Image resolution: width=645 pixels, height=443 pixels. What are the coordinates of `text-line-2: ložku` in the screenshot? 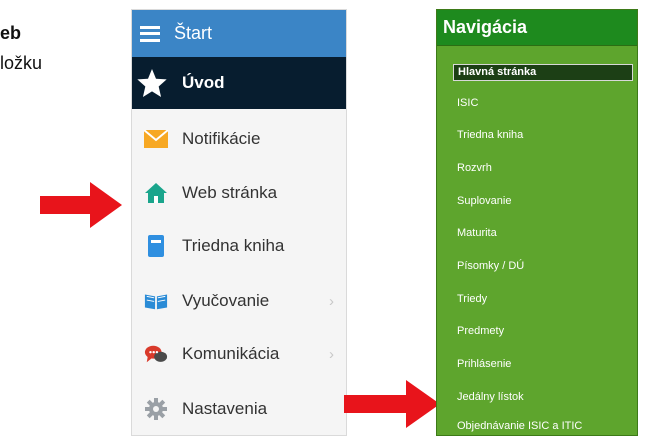 It's located at (21, 63).